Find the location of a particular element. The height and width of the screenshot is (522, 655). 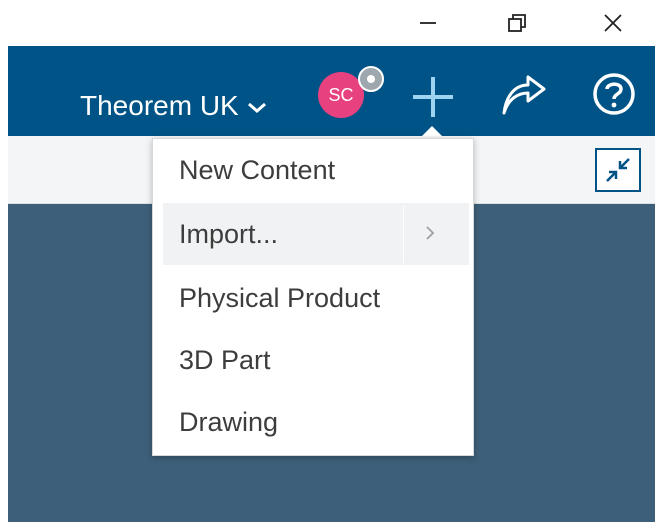

presence-icon is located at coordinates (371, 79).